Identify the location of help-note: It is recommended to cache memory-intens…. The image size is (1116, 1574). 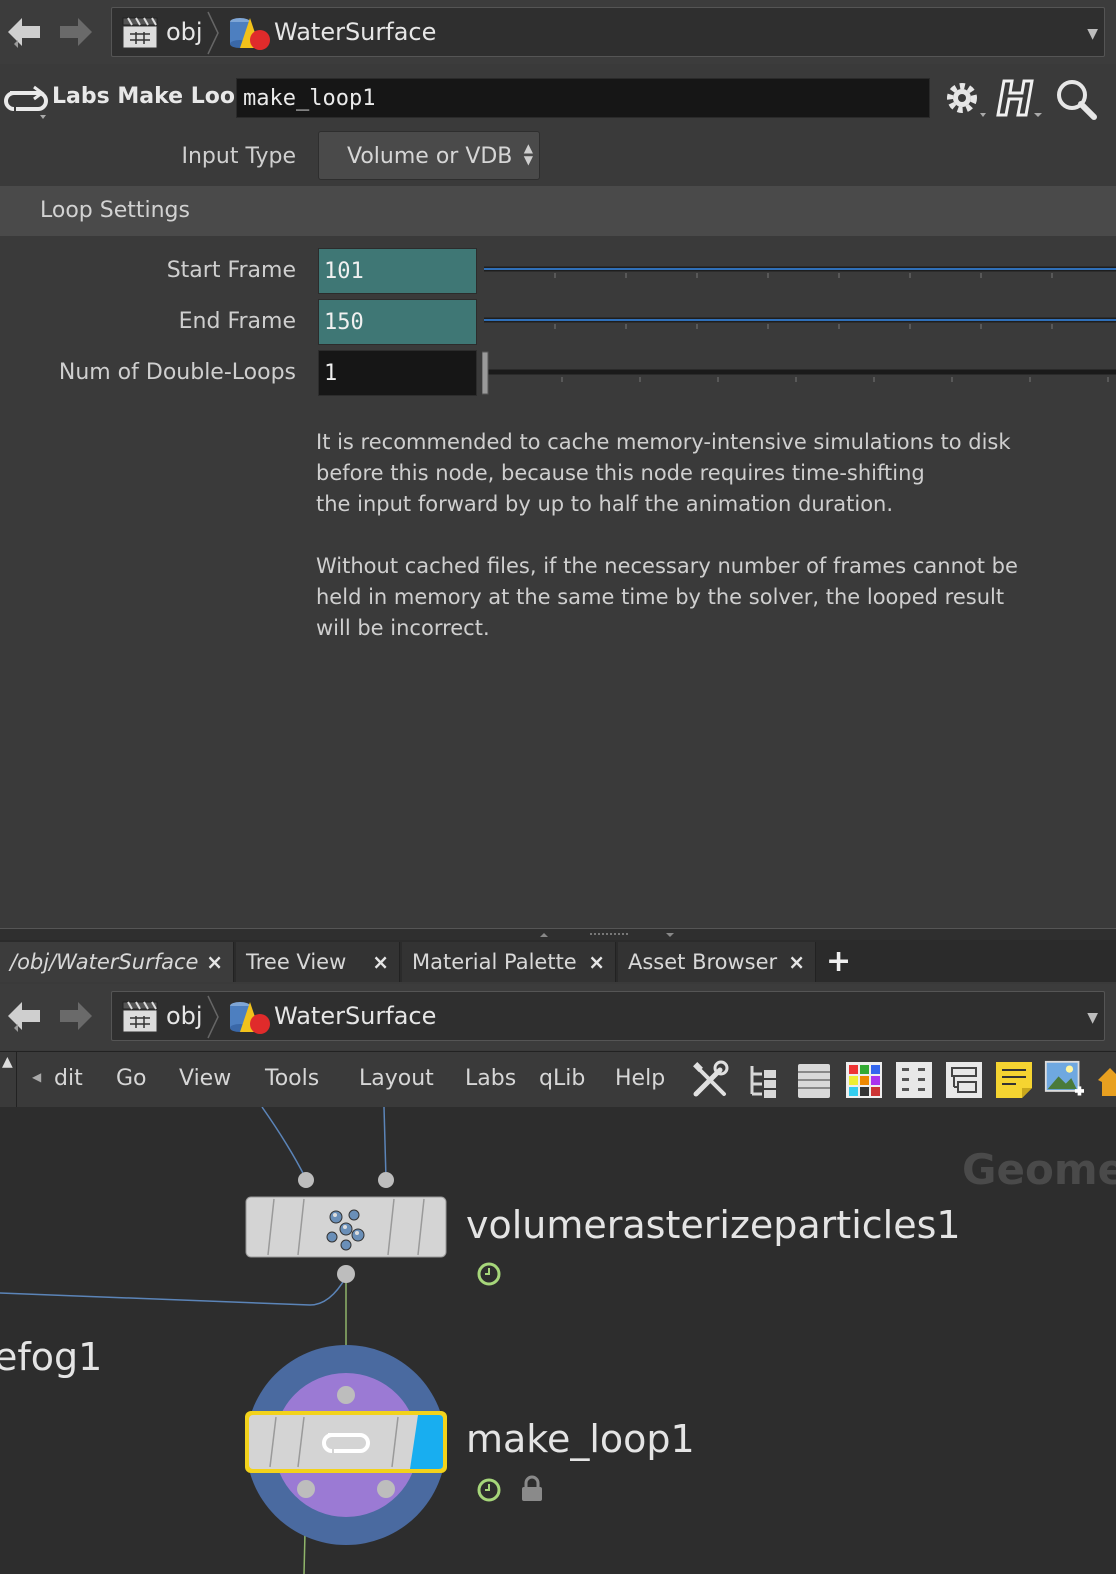
(667, 535).